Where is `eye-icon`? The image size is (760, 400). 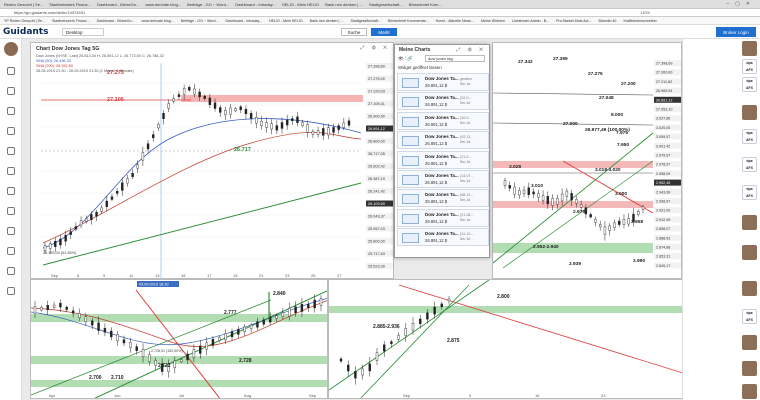 eye-icon is located at coordinates (11, 131).